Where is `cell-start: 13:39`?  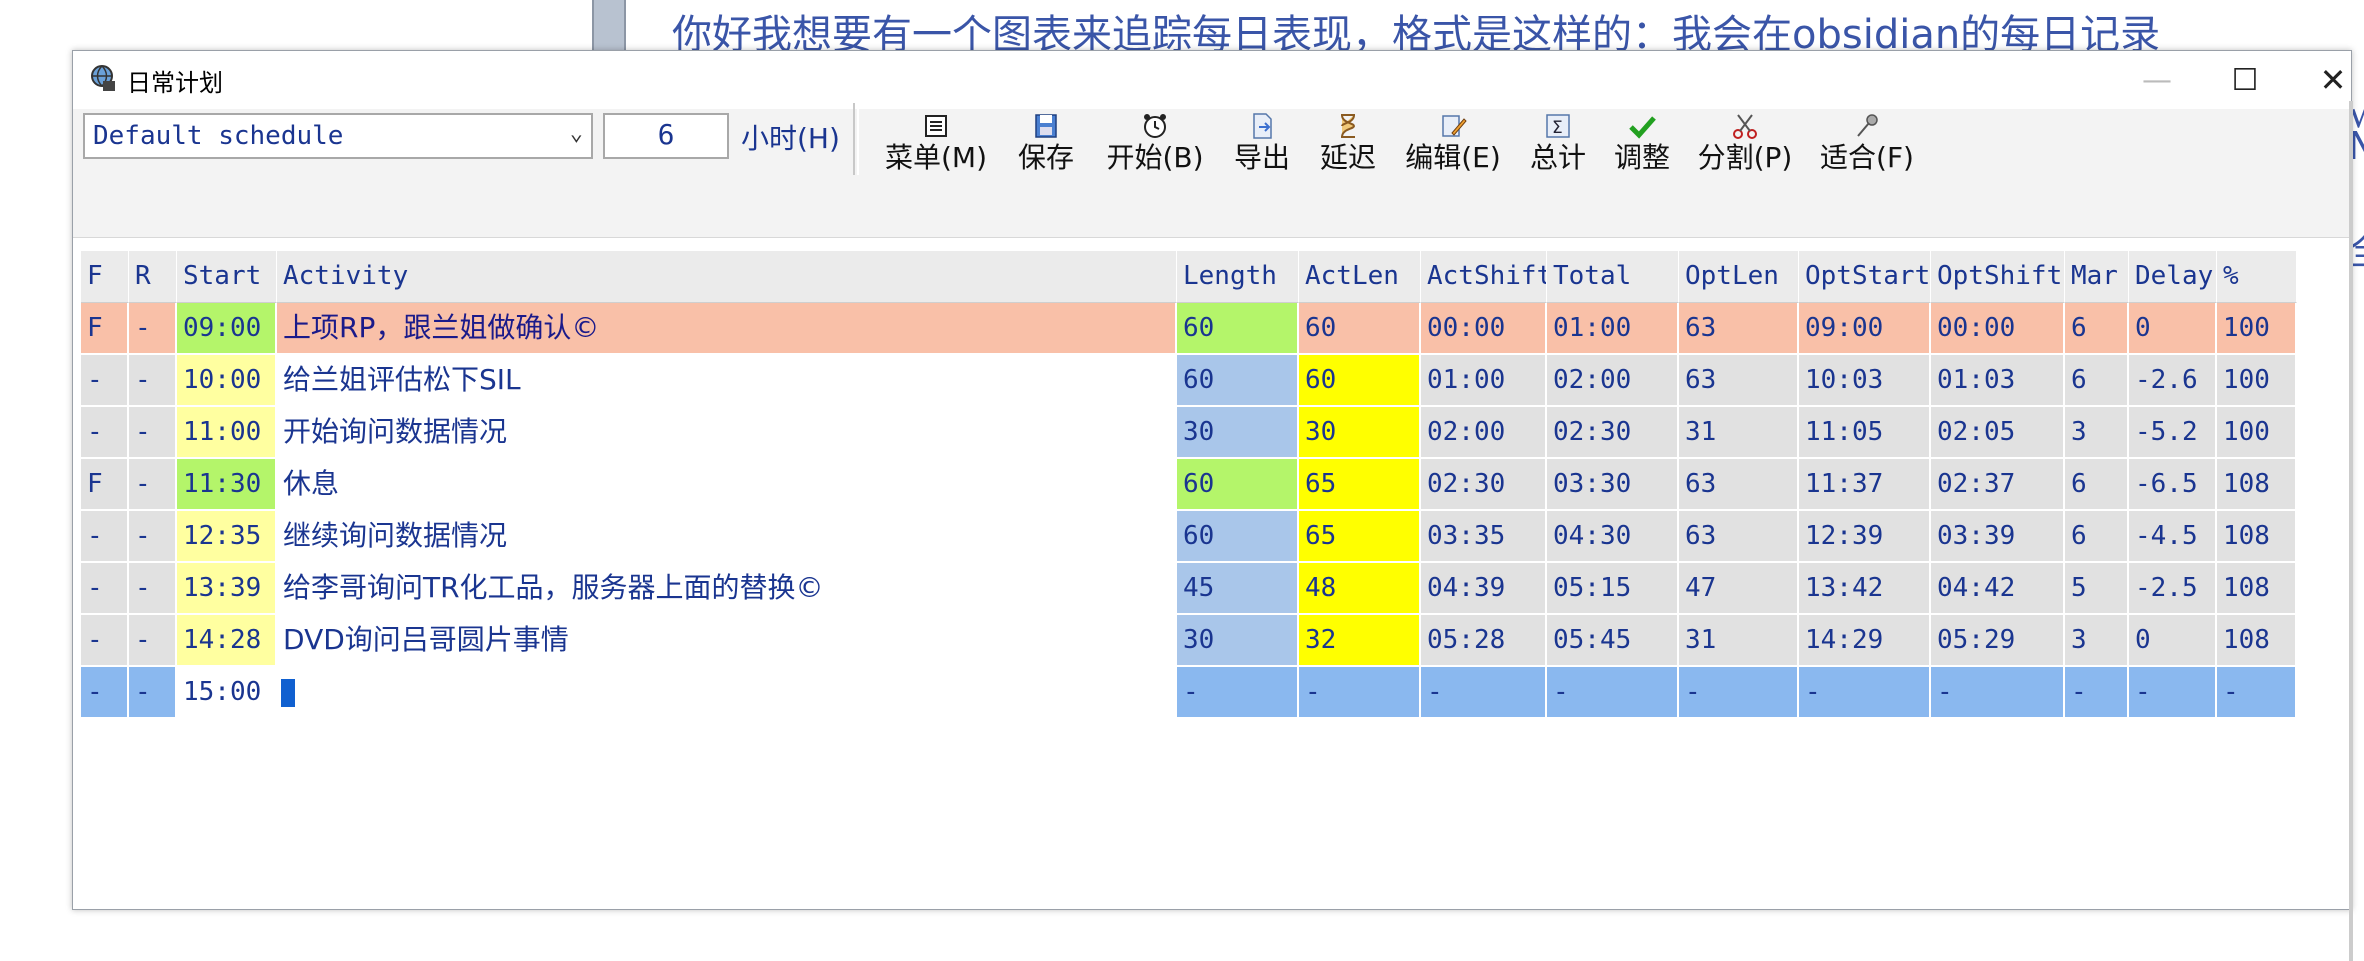 cell-start: 13:39 is located at coordinates (227, 589).